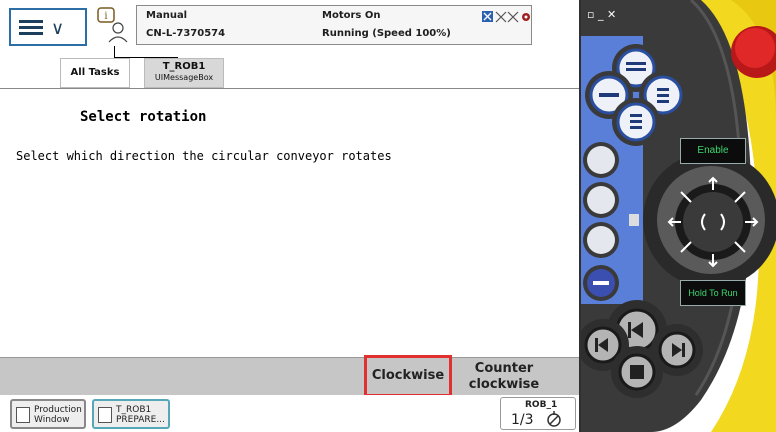  Describe the element at coordinates (134, 410) in the screenshot. I see `rob-label-1: T_ROB1` at that location.